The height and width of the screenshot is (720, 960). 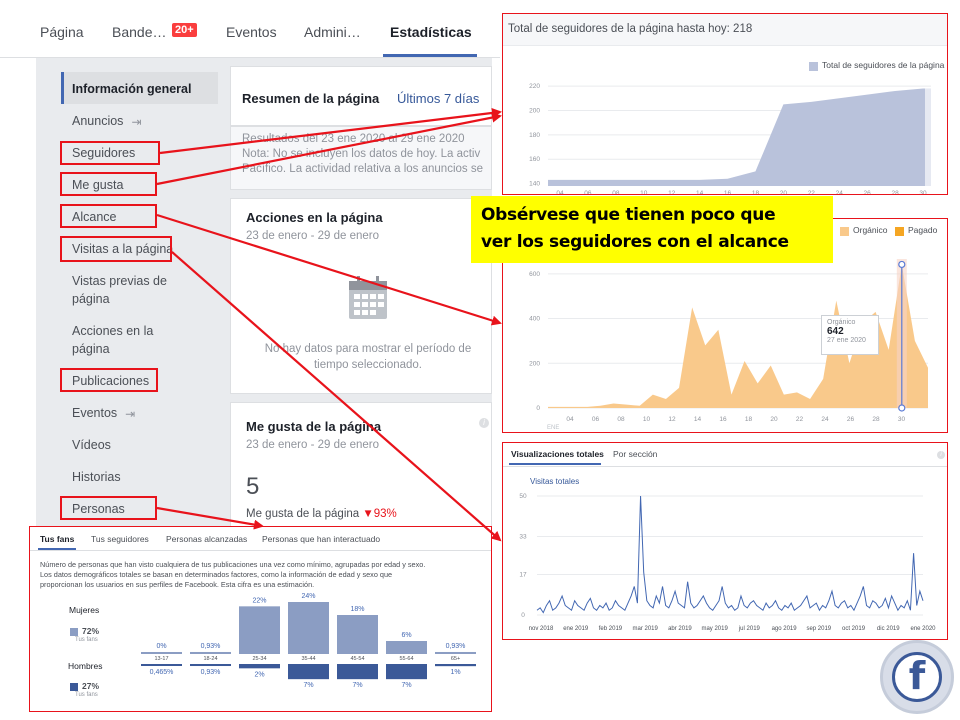 I want to click on arrow-alcance, so click(x=329, y=269).